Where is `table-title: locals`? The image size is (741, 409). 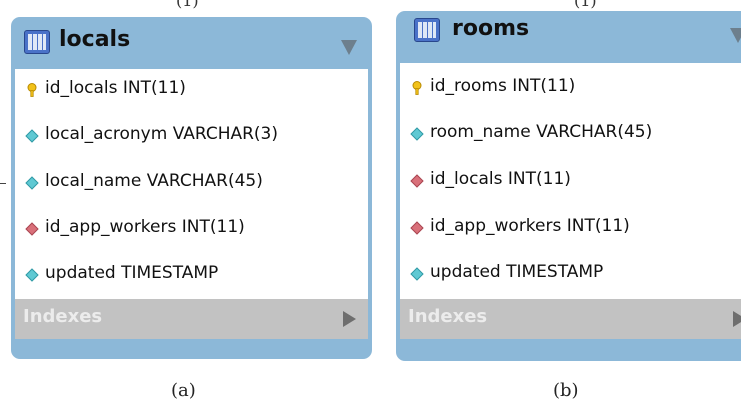
table-title: locals is located at coordinates (95, 39).